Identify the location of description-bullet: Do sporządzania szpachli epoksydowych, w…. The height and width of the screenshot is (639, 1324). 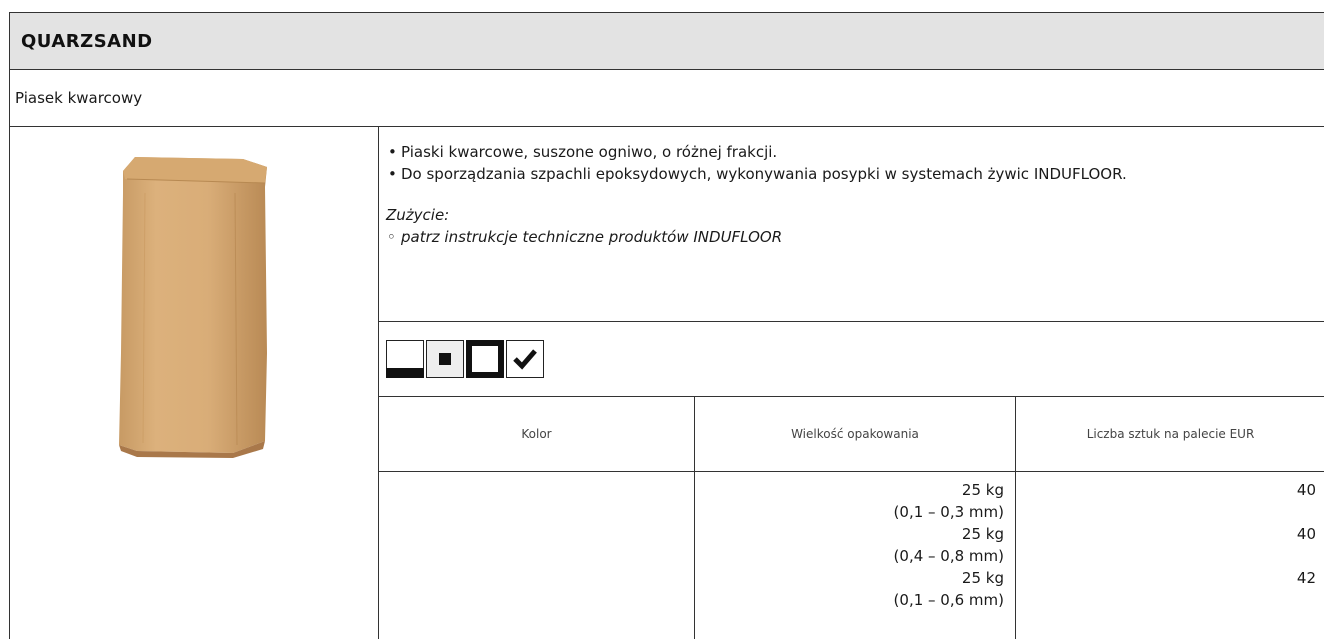
(855, 174).